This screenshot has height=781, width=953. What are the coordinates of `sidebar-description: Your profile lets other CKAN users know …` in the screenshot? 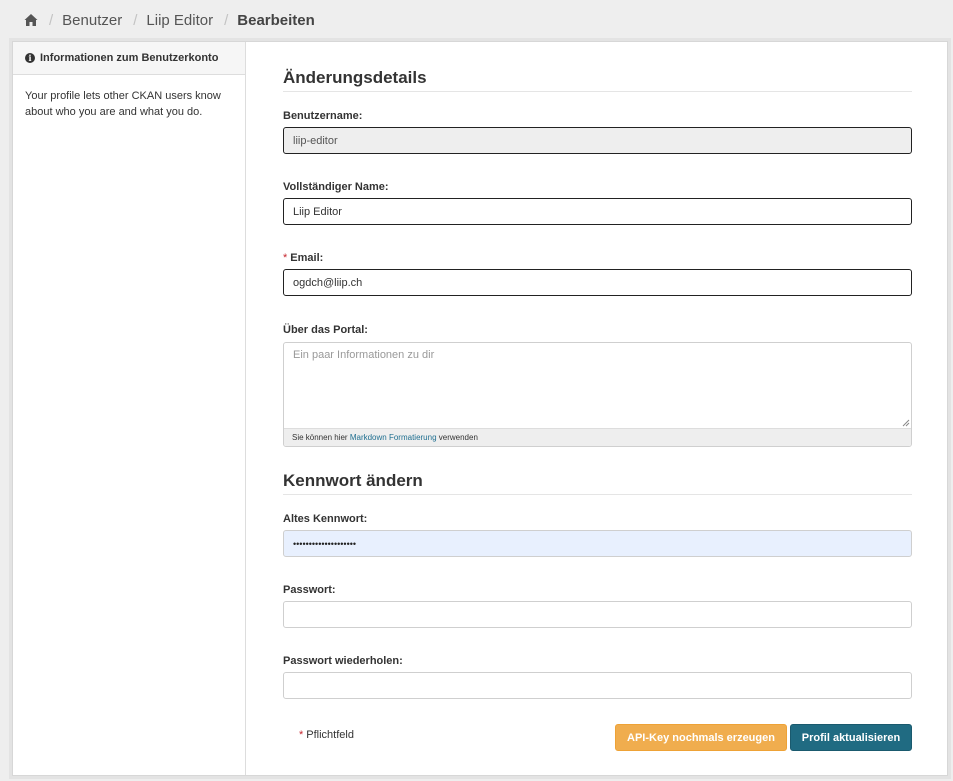 It's located at (123, 104).